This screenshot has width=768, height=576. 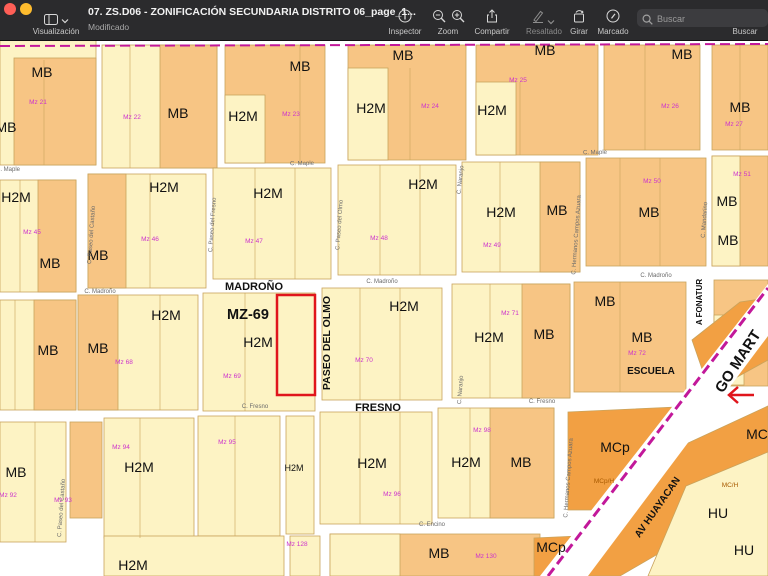 What do you see at coordinates (757, 434) in the screenshot?
I see `zone-label-mc: MC` at bounding box center [757, 434].